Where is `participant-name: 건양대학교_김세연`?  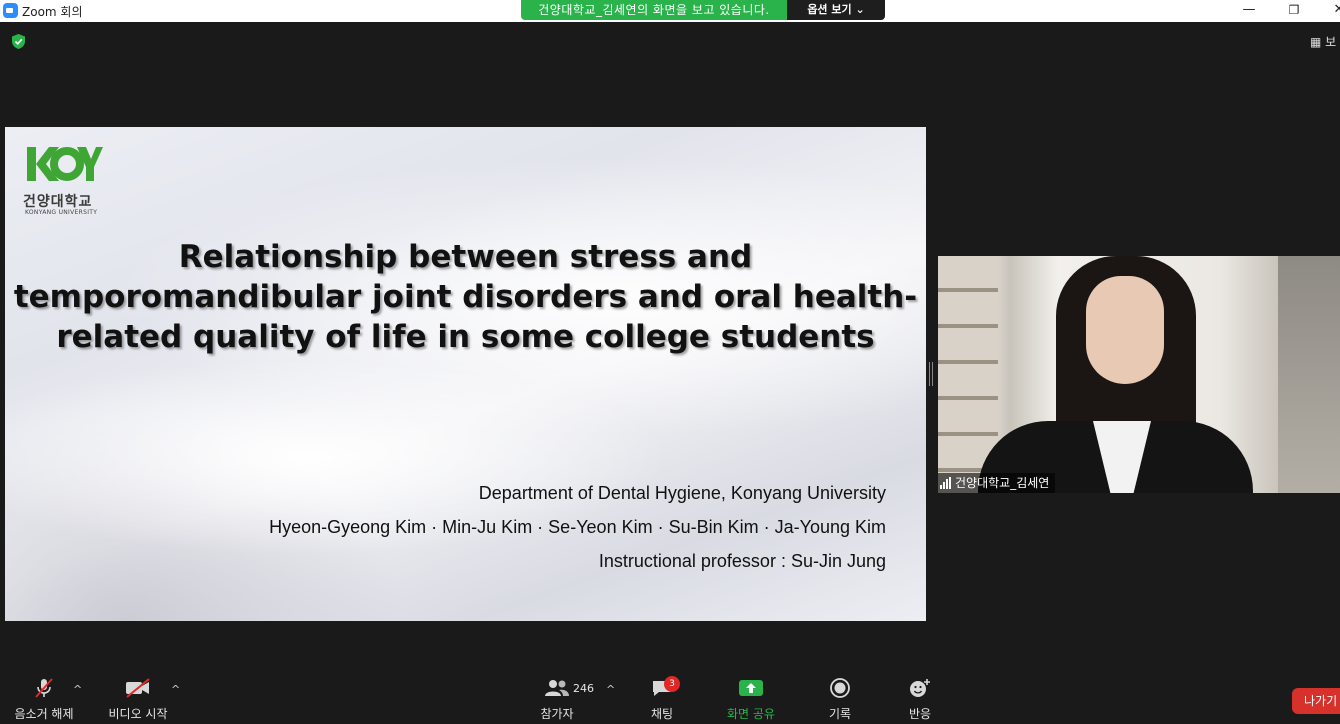 participant-name: 건양대학교_김세연 is located at coordinates (1002, 483).